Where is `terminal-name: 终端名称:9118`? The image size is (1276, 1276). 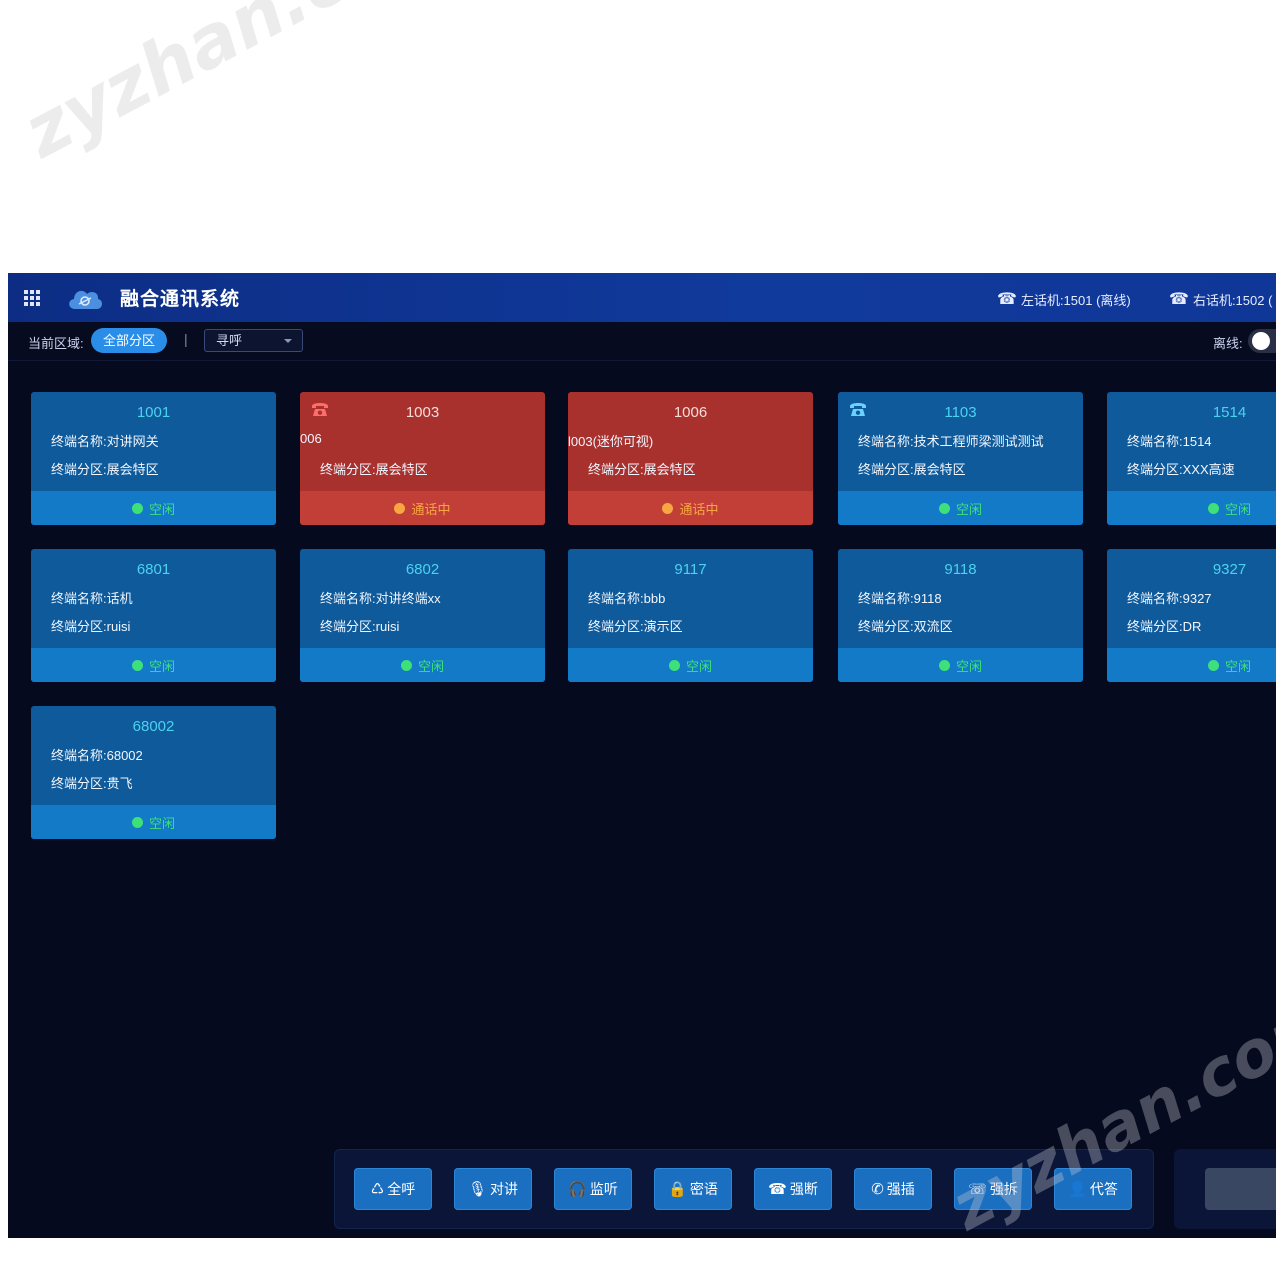
terminal-name: 终端名称:9118 is located at coordinates (900, 598).